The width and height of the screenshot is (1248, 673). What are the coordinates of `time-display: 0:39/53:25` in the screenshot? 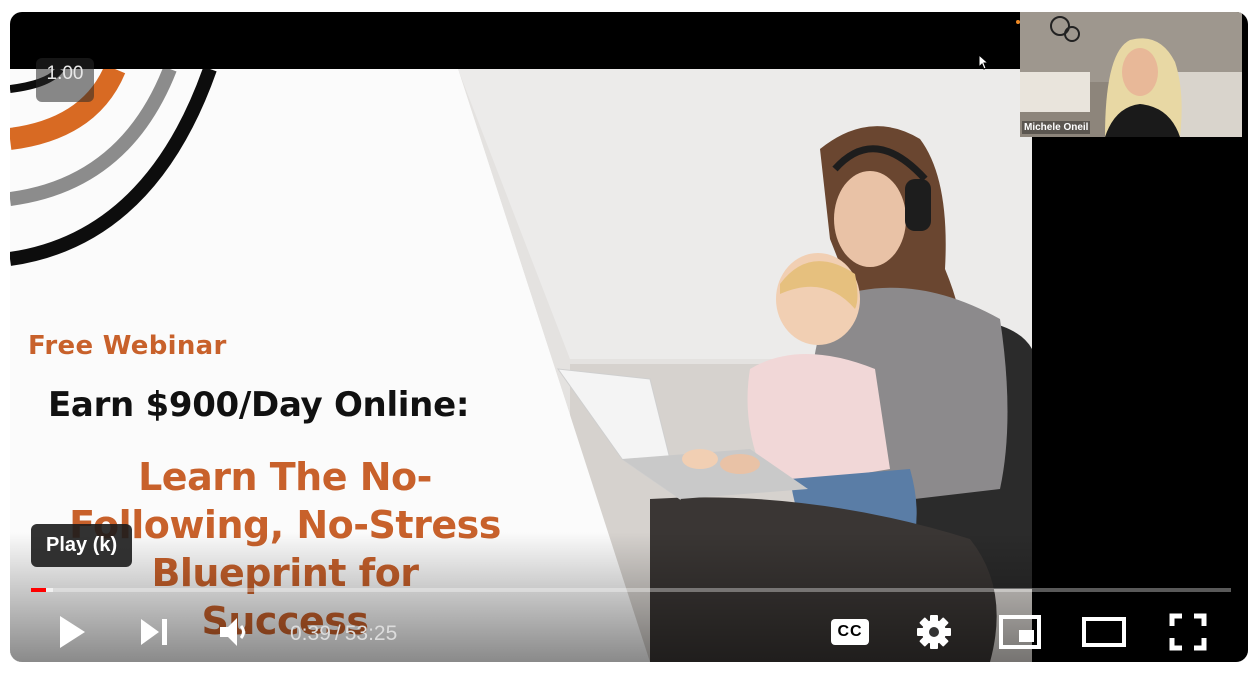 It's located at (343, 632).